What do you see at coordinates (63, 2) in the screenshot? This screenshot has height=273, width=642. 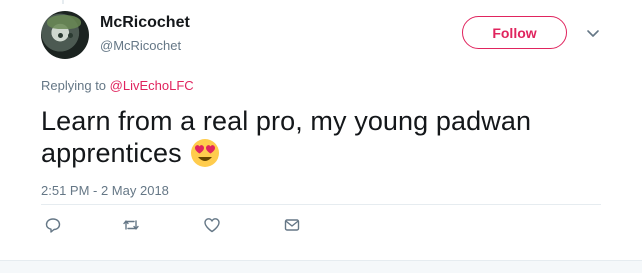 I see `thread-line` at bounding box center [63, 2].